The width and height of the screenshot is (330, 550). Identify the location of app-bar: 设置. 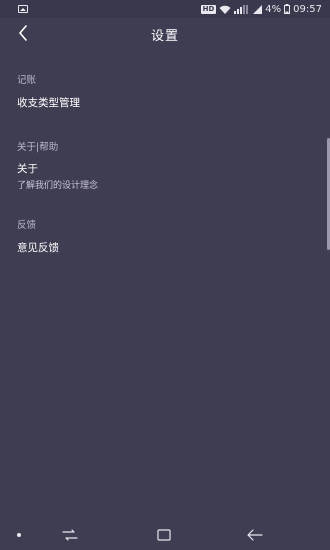
(165, 33).